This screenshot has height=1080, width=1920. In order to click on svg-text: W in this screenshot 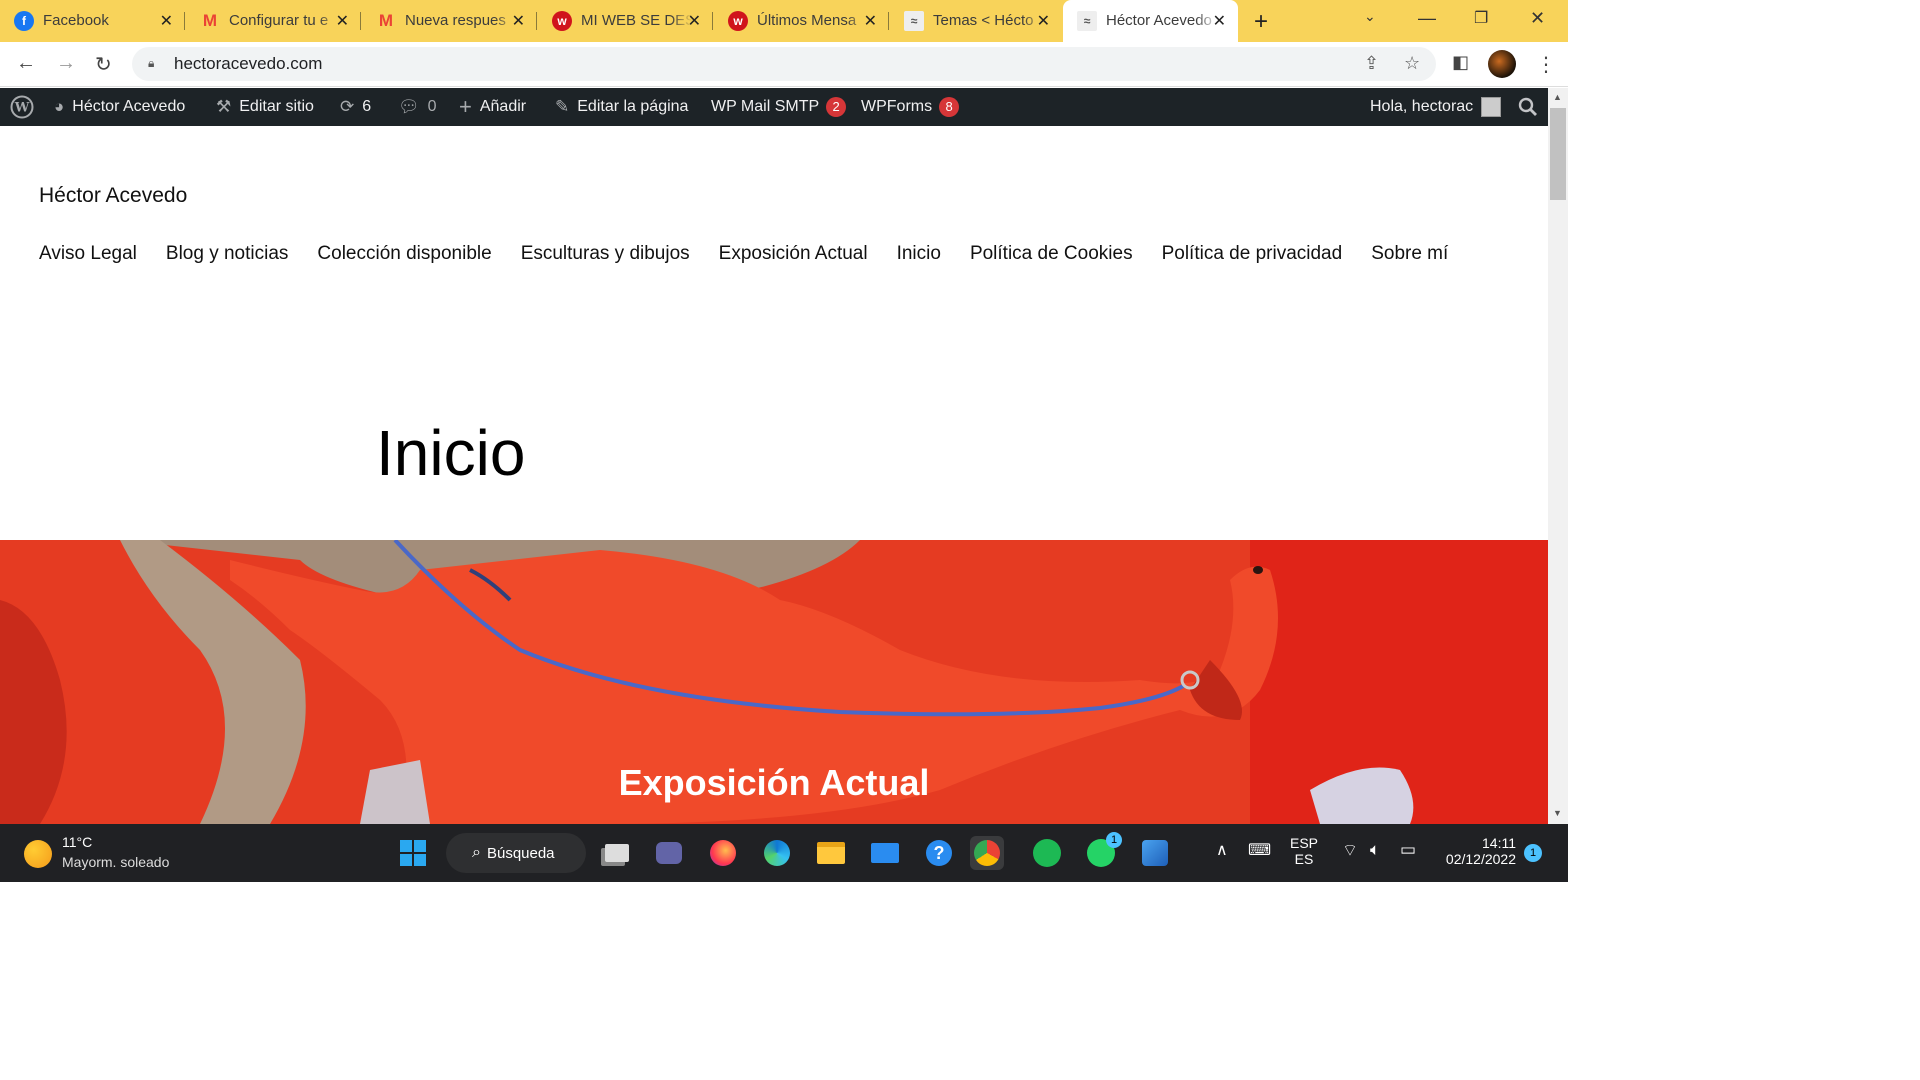, I will do `click(22, 108)`.